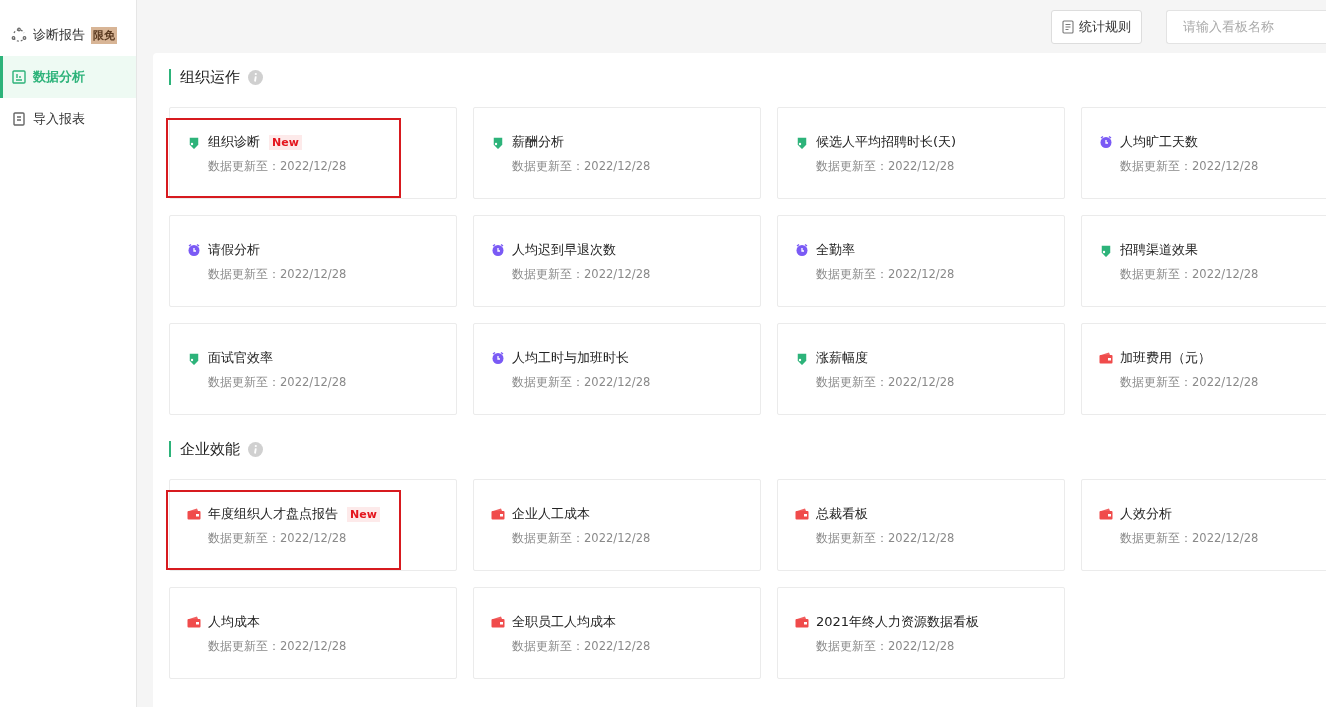 The height and width of the screenshot is (707, 1326). Describe the element at coordinates (313, 633) in the screenshot. I see `dashboard-card: 人均成本 数据更新至：2022/12/28` at that location.